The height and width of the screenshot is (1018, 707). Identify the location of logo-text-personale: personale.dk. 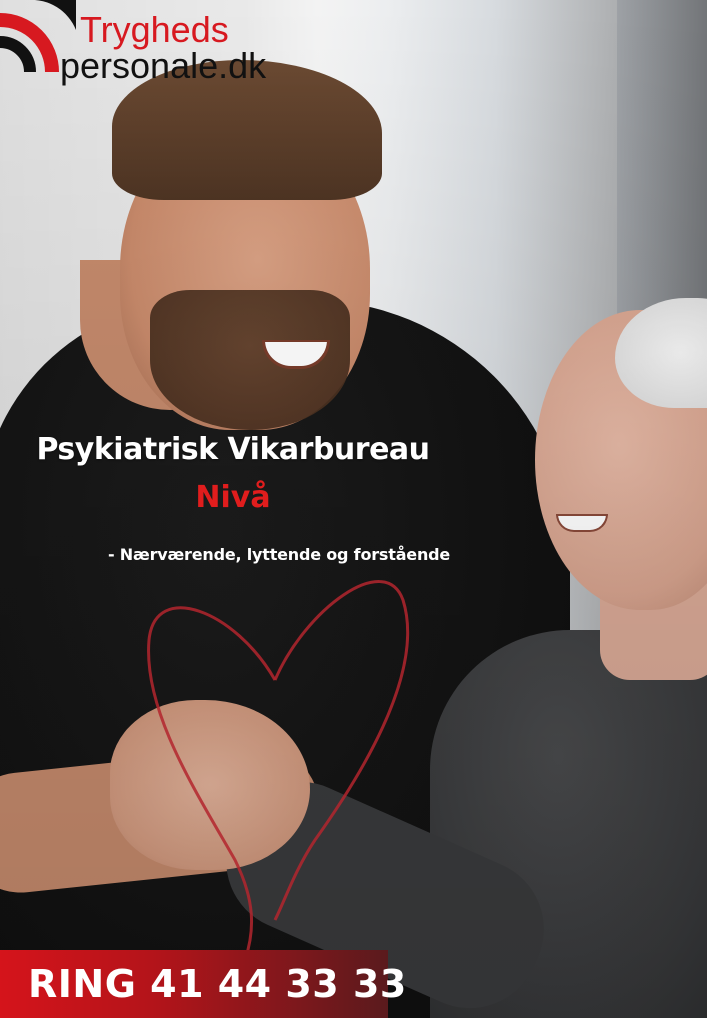
(163, 65).